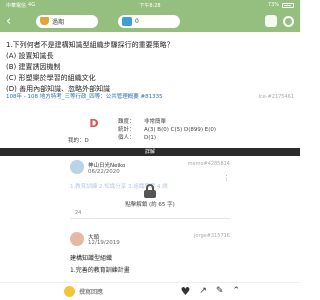  I want to click on difficulty-value: 非常簡單, so click(155, 122).